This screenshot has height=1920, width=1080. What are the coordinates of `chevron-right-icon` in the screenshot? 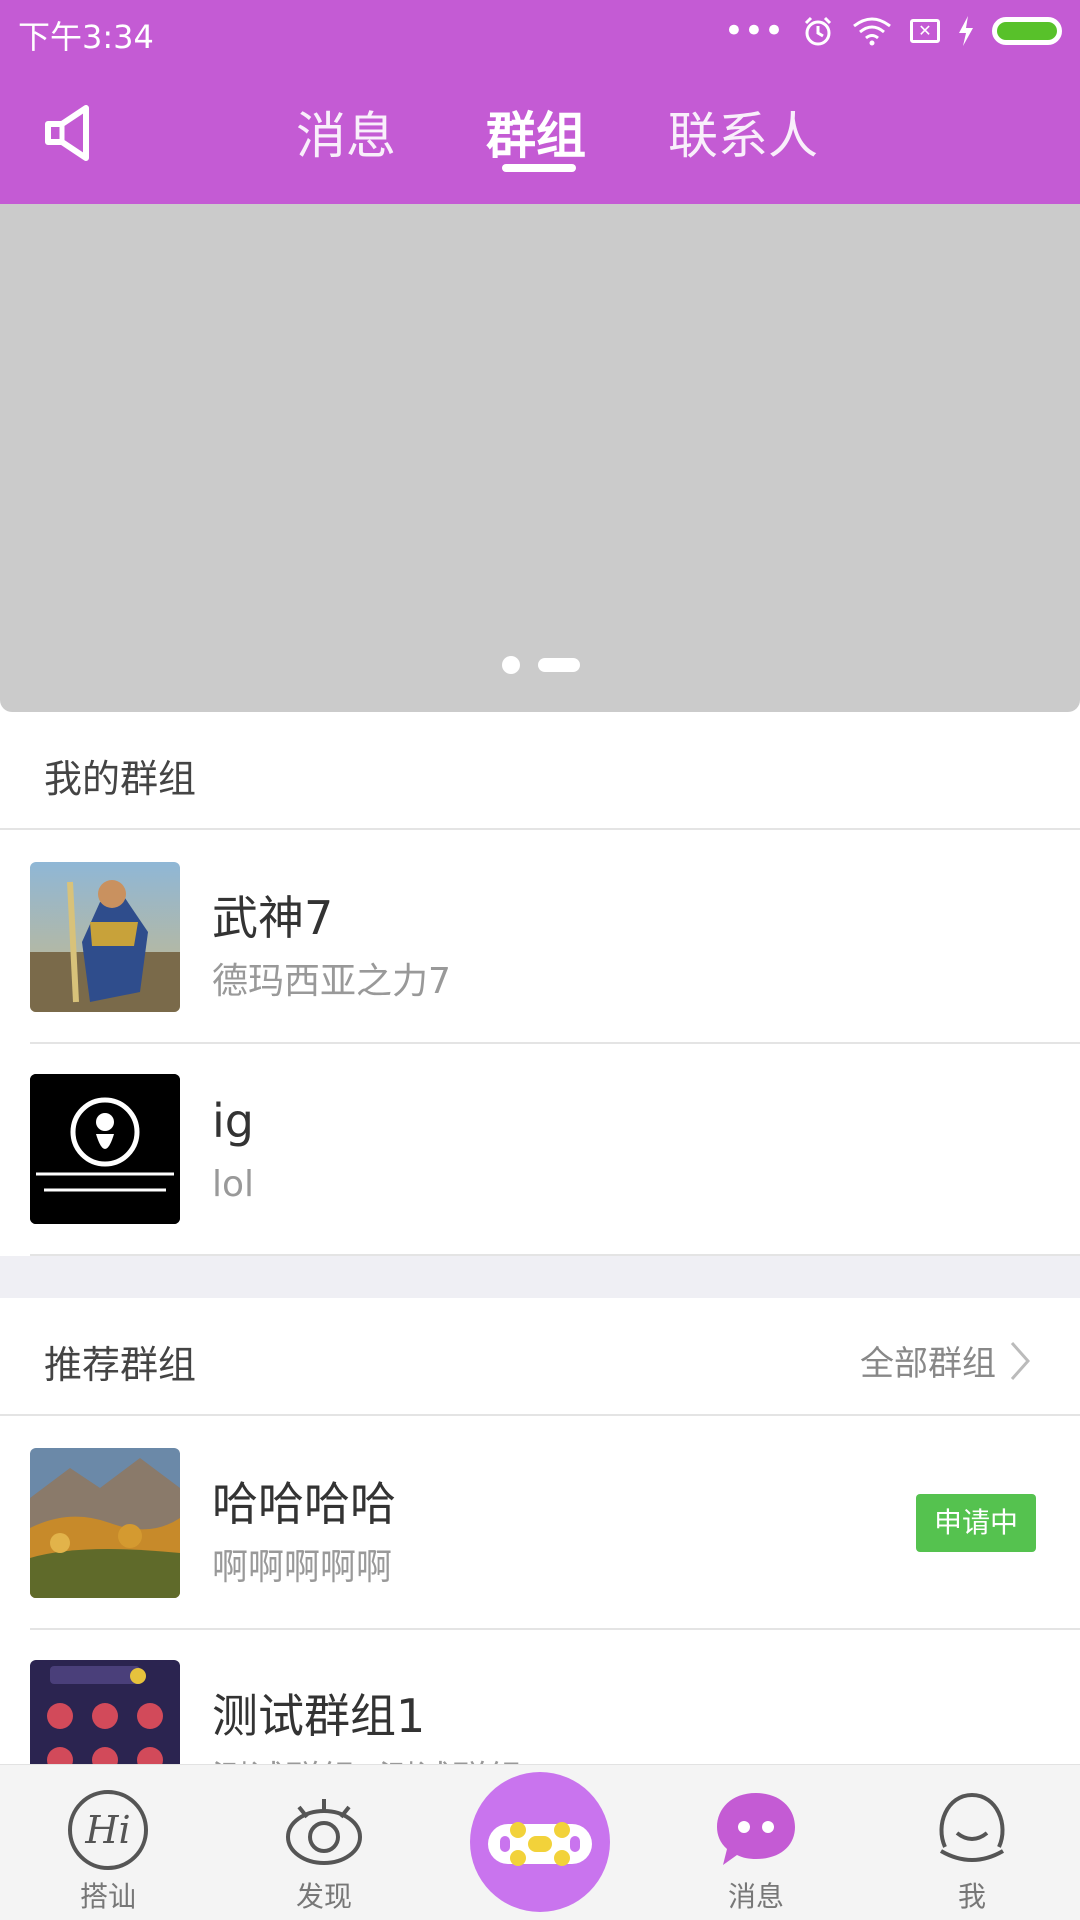 It's located at (1020, 1360).